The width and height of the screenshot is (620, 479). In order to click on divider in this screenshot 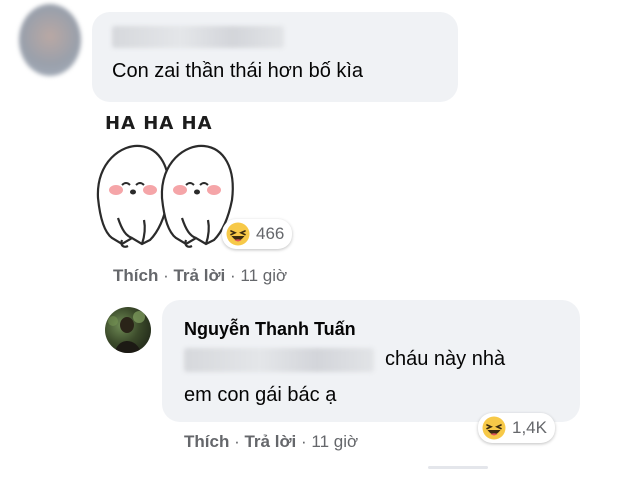, I will do `click(458, 467)`.